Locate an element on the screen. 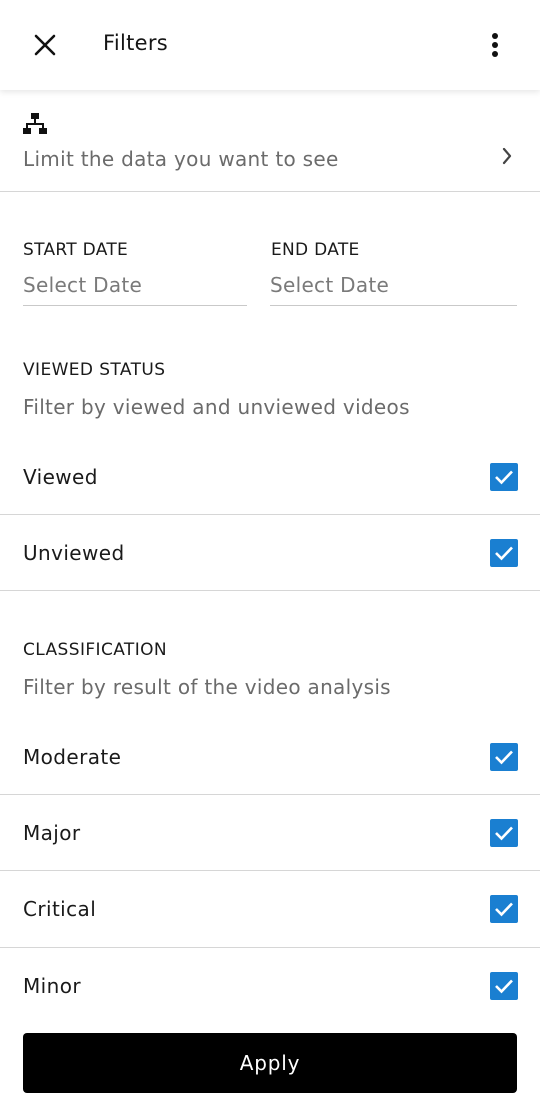 The image size is (540, 1120). classification-subtitle: Filter by result of the video analysis is located at coordinates (207, 687).